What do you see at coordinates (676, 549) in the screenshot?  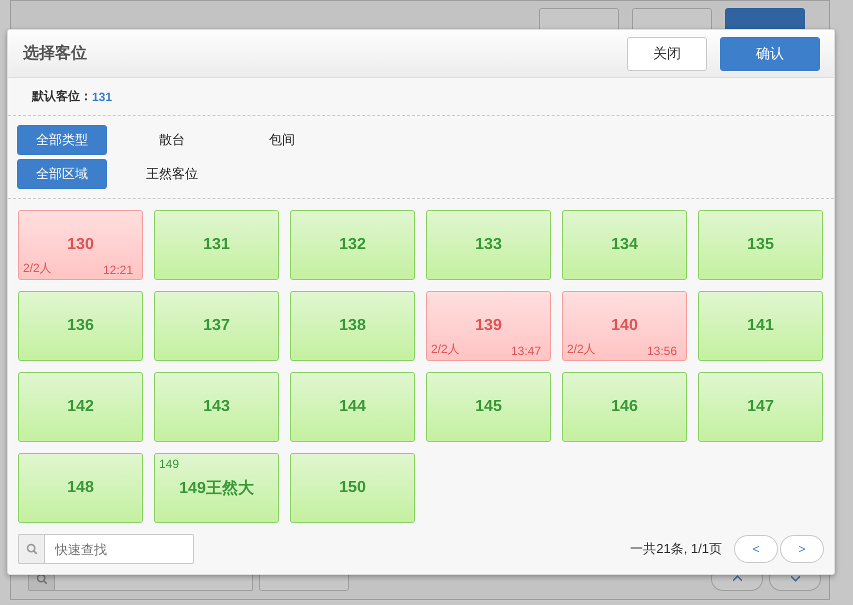 I see `page-summary: 一共21条, 1/1页` at bounding box center [676, 549].